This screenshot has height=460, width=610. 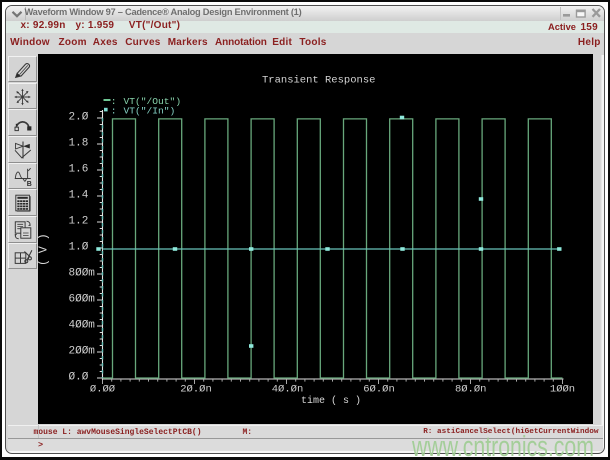 I want to click on svg-text: 1.6, so click(x=79, y=169).